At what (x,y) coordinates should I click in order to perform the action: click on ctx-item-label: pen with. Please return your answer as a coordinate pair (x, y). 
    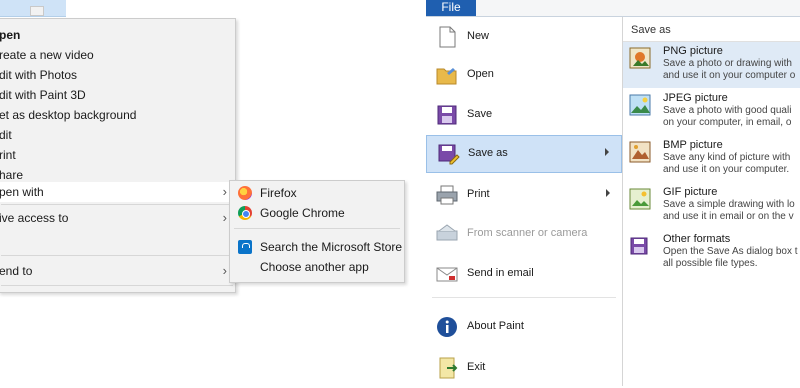
    Looking at the image, I should click on (22, 192).